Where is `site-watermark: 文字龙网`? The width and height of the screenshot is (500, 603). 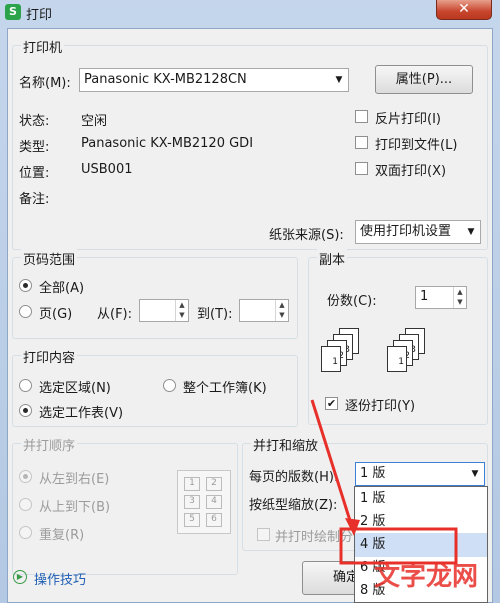
site-watermark: 文字龙网 is located at coordinates (426, 577).